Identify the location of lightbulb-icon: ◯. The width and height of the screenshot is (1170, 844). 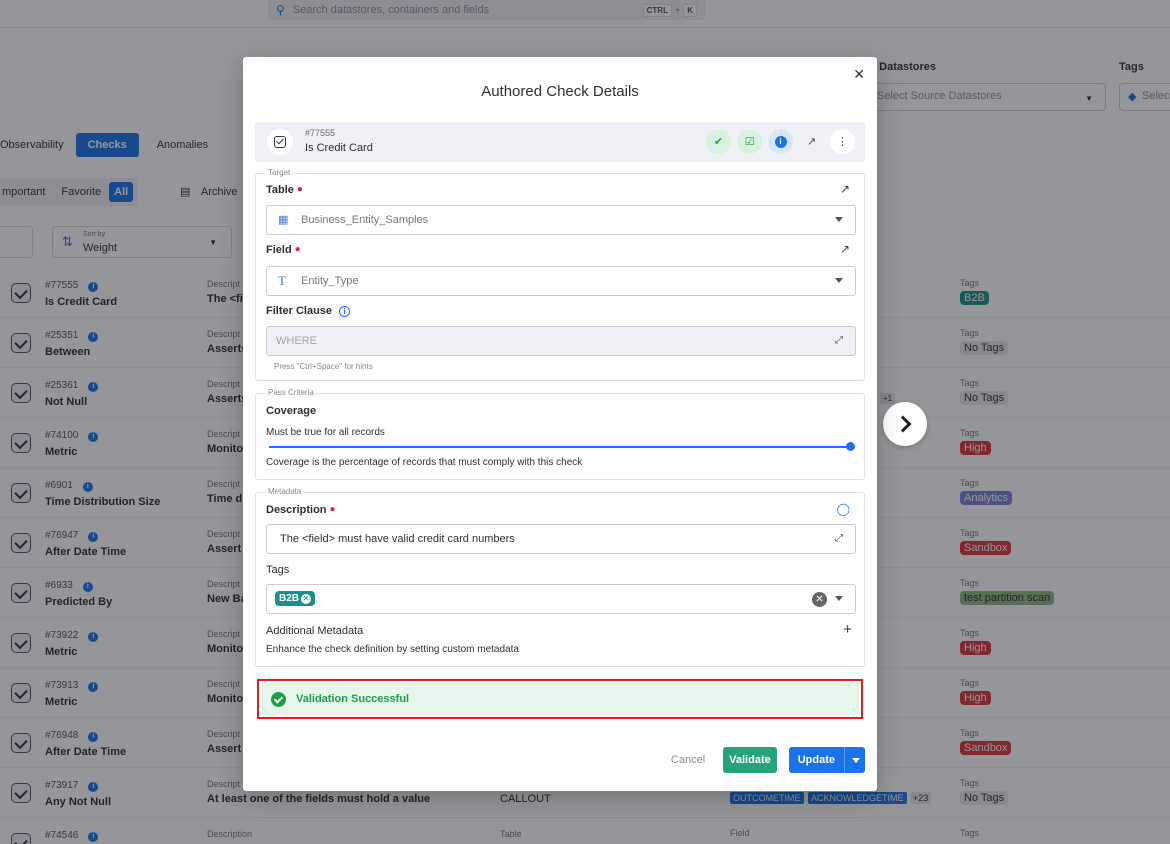
(843, 509).